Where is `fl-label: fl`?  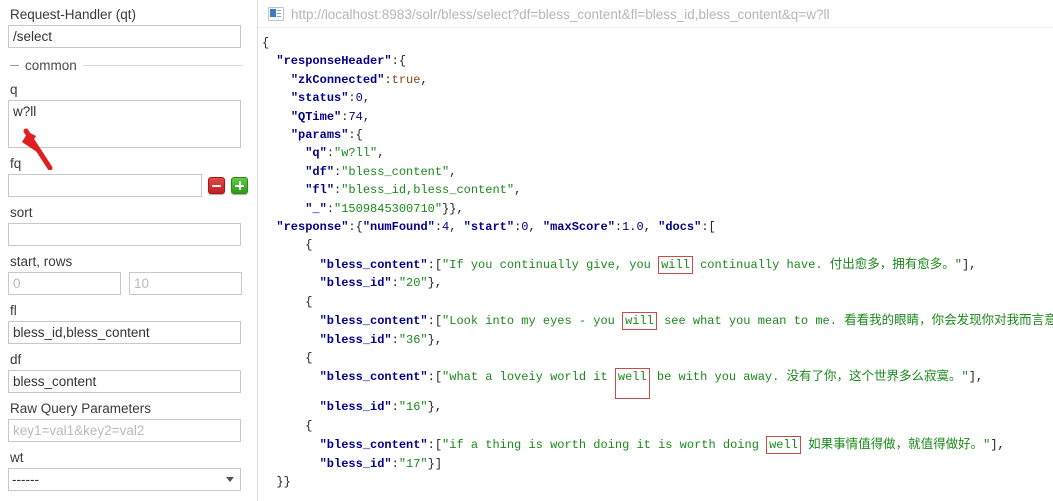
fl-label: fl is located at coordinates (13, 310).